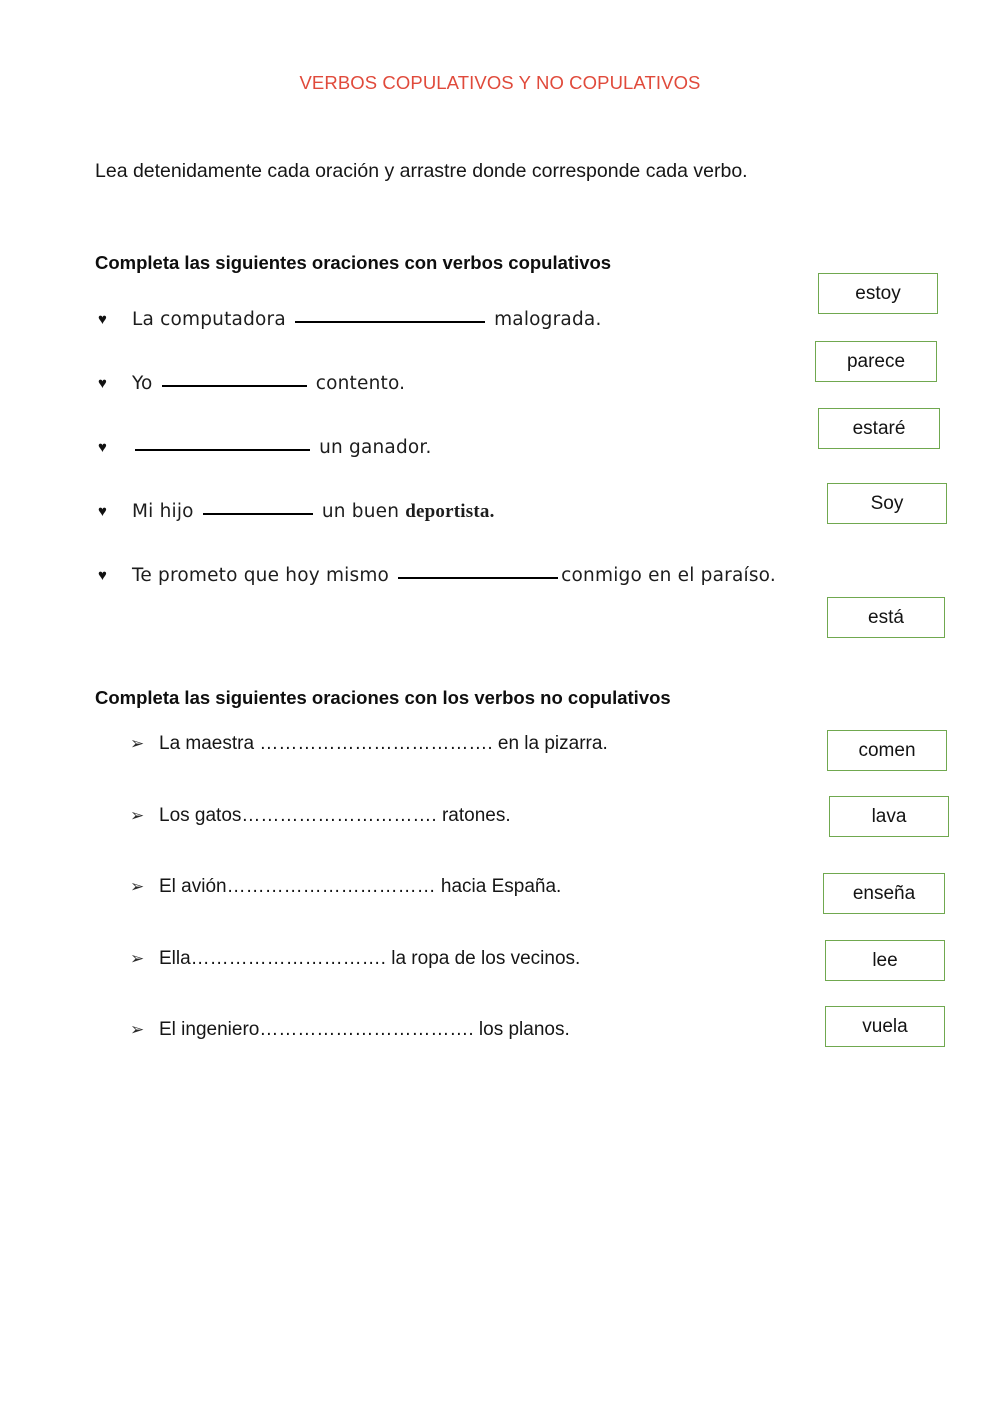  Describe the element at coordinates (879, 428) in the screenshot. I see `word-tile: estaré` at that location.